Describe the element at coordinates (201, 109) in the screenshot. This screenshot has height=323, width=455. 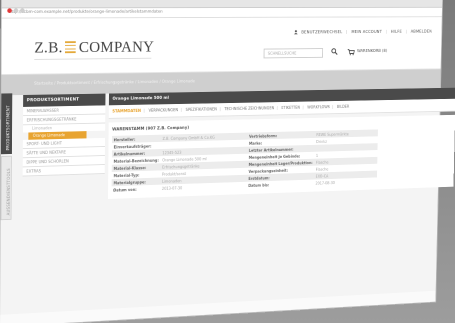
I see `tab-specifications: SPEZIFIKATIONEN` at that location.